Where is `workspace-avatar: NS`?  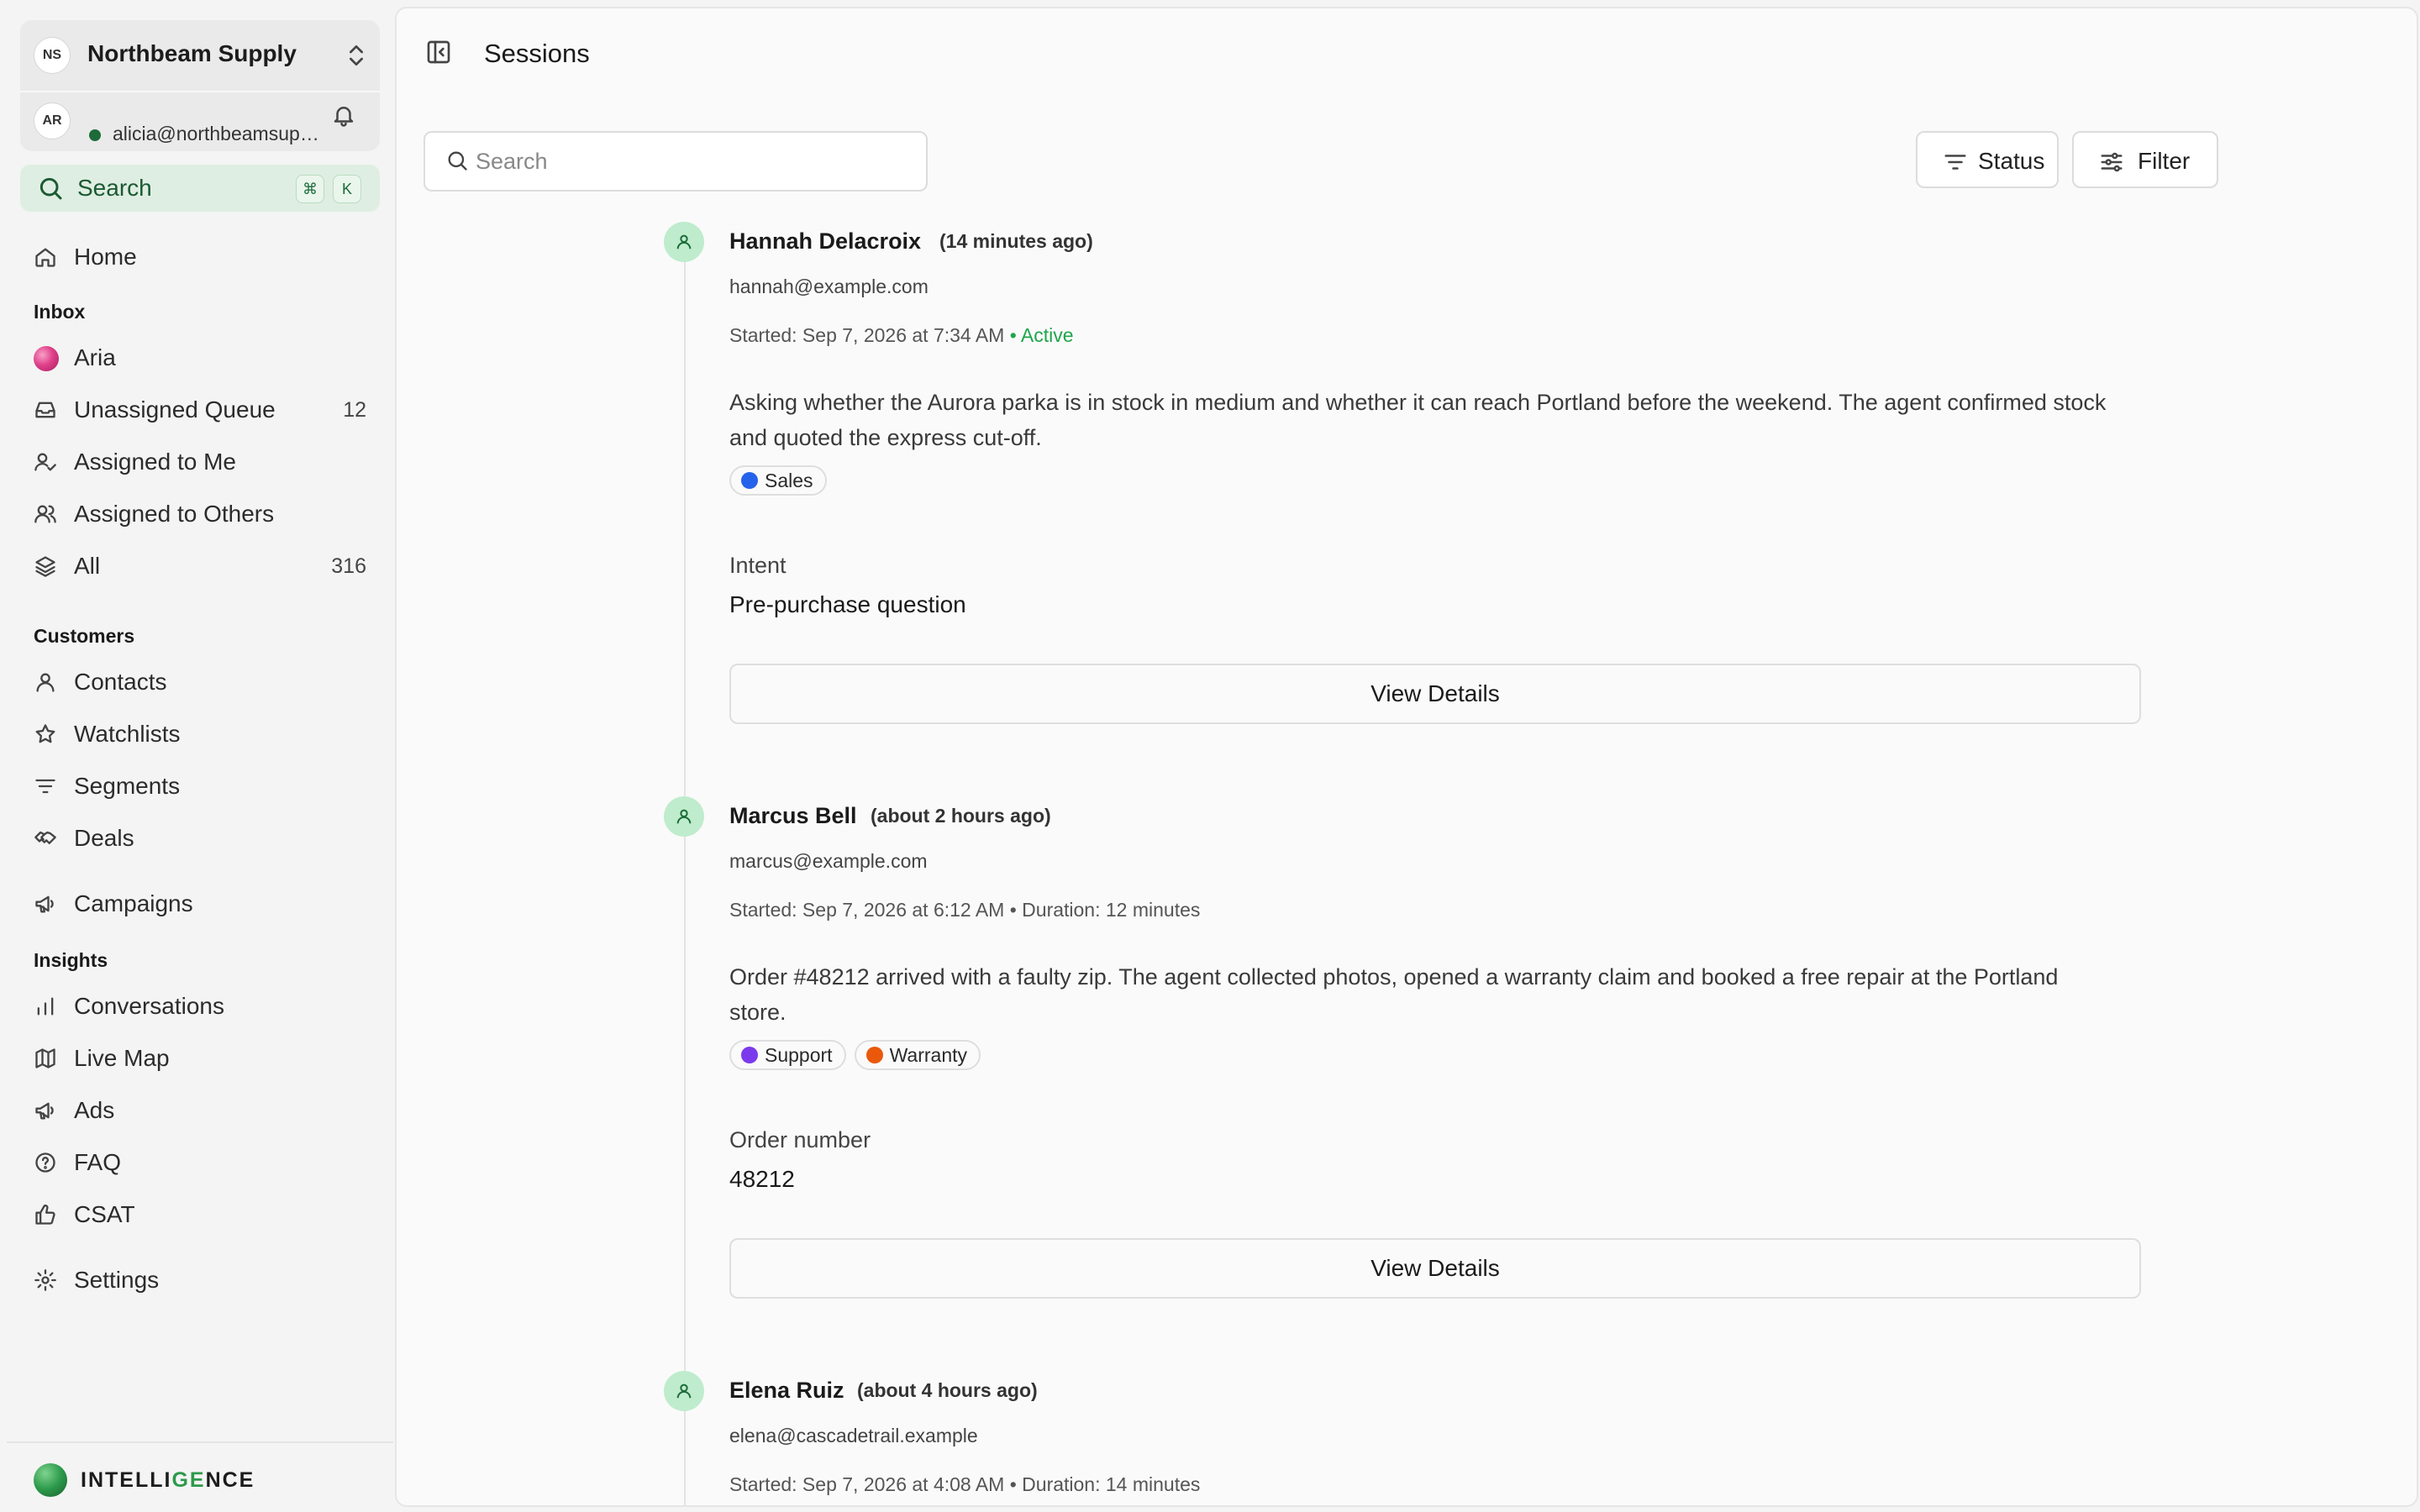
workspace-avatar: NS is located at coordinates (52, 55).